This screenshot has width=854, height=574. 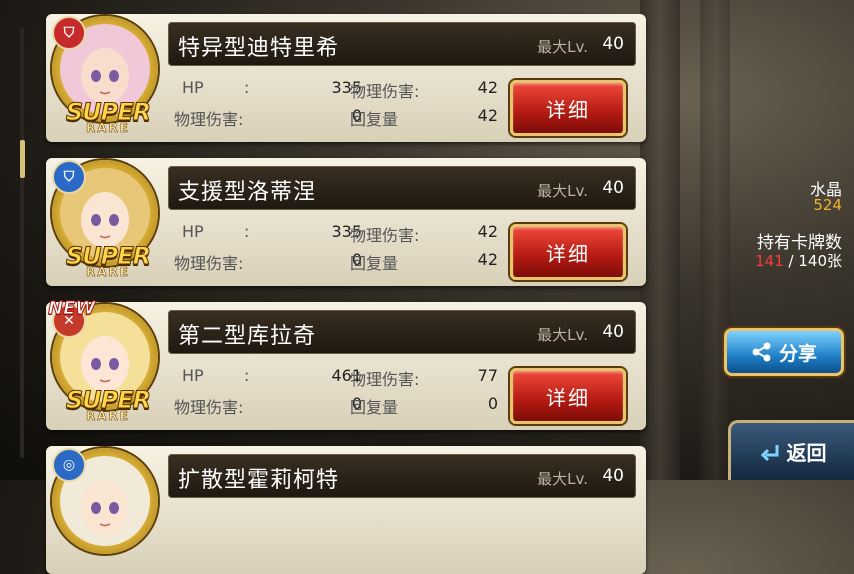 What do you see at coordinates (22, 159) in the screenshot?
I see `scrollbar-thumb` at bounding box center [22, 159].